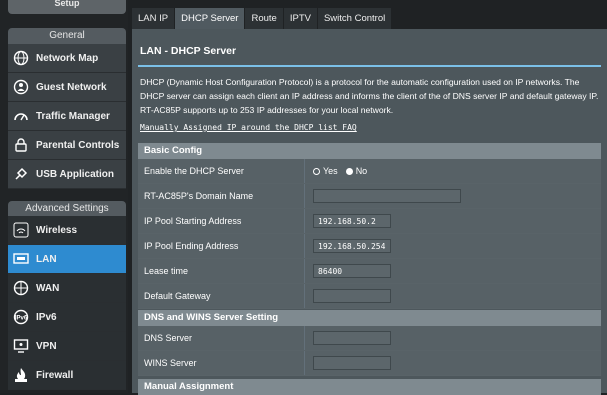 This screenshot has width=607, height=395. What do you see at coordinates (57, 230) in the screenshot?
I see `sidebar-item-label: Wireless` at bounding box center [57, 230].